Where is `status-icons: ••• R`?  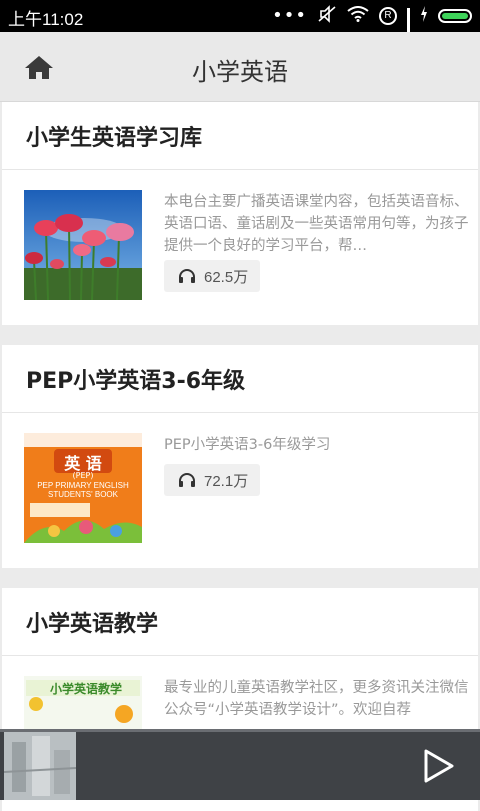 status-icons: ••• R is located at coordinates (372, 33).